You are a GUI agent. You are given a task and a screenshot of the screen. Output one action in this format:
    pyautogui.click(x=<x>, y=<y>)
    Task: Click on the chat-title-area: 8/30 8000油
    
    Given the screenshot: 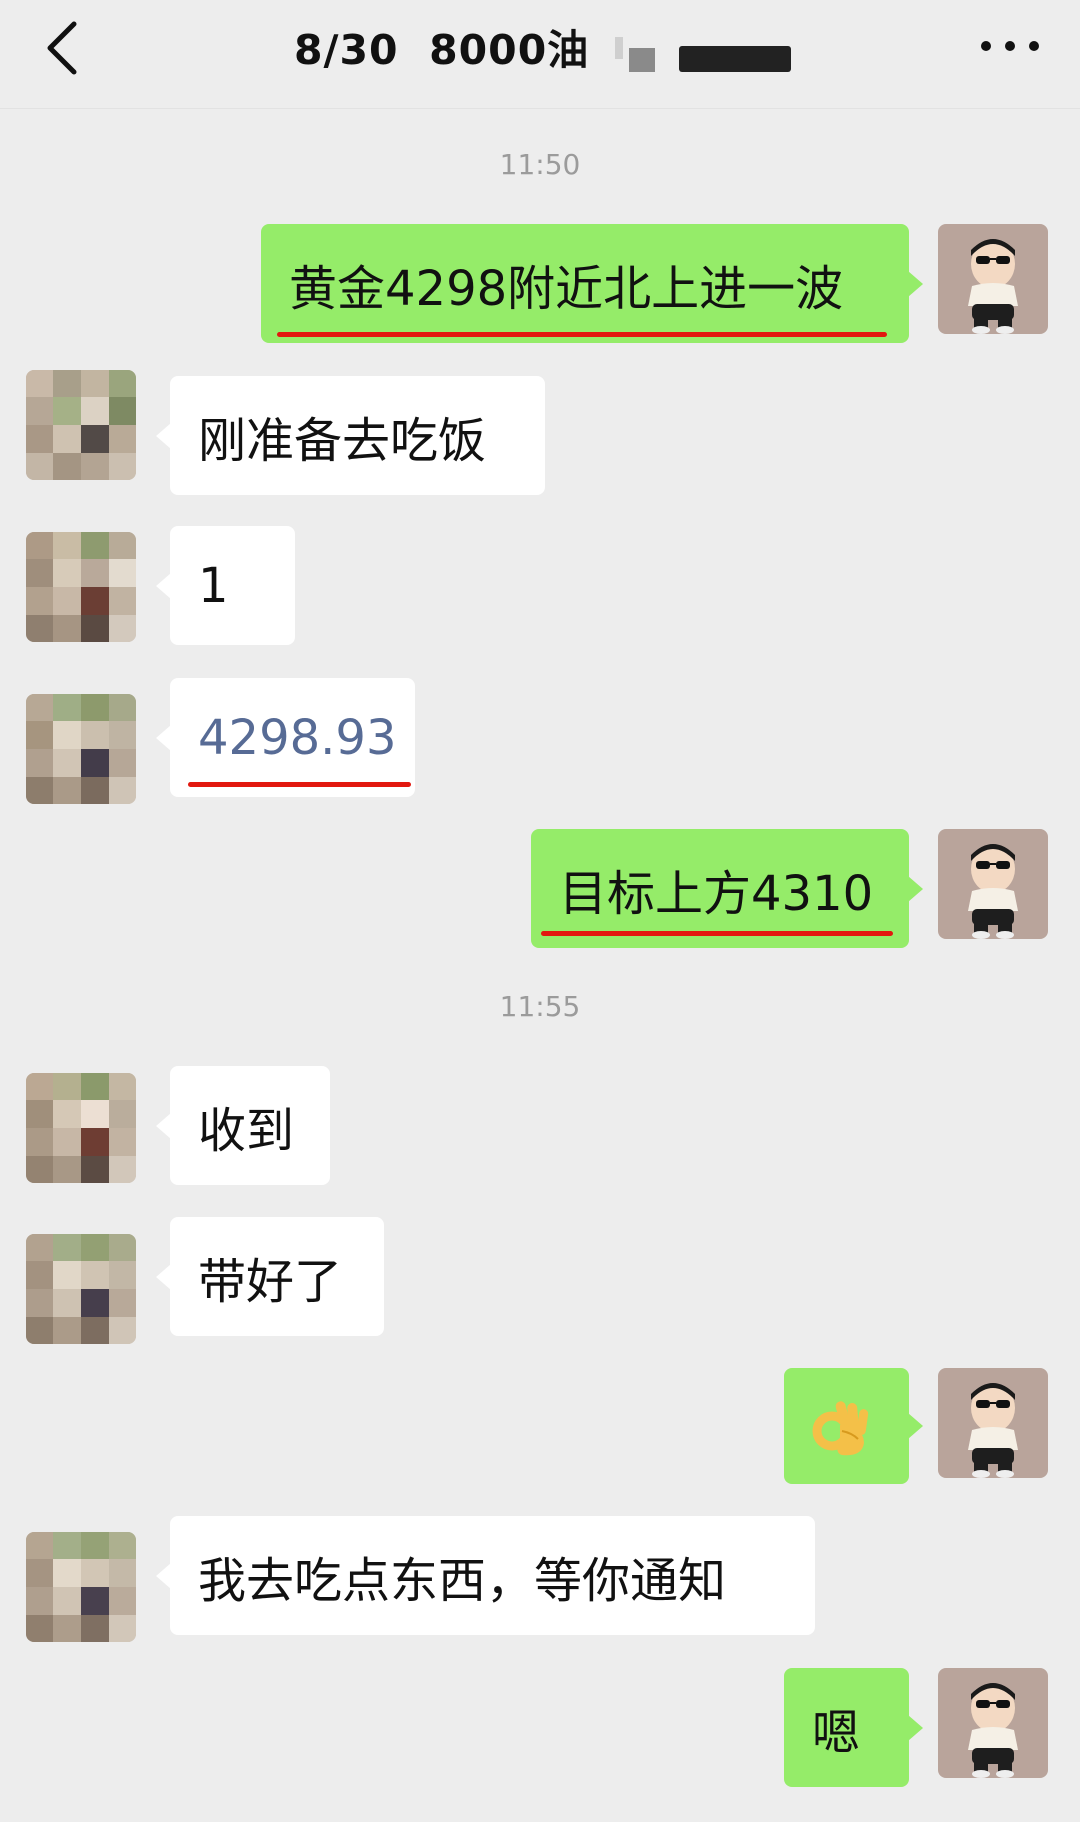 What is the action you would take?
    pyautogui.click(x=543, y=46)
    